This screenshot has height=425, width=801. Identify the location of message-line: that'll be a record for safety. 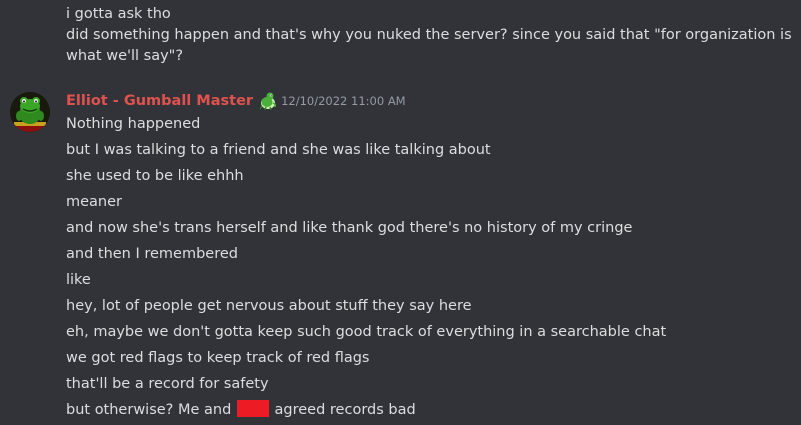
(167, 384).